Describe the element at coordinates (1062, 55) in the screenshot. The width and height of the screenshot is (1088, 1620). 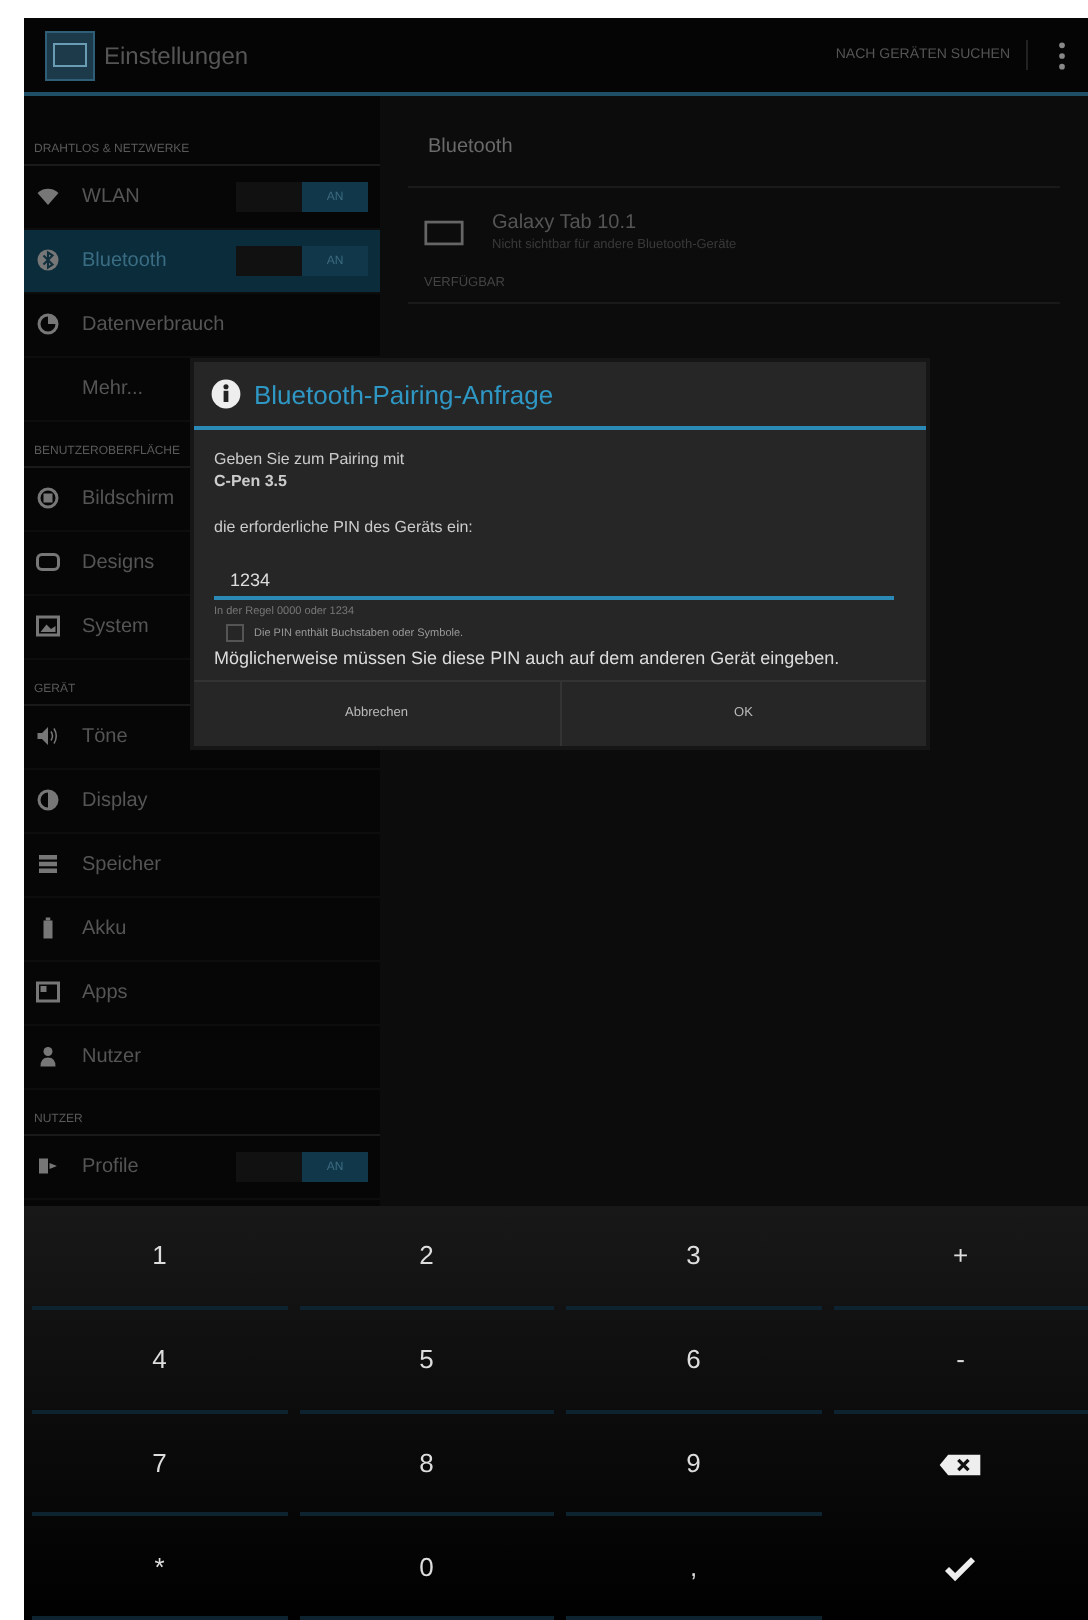
I see `overflow-menu-icon` at that location.